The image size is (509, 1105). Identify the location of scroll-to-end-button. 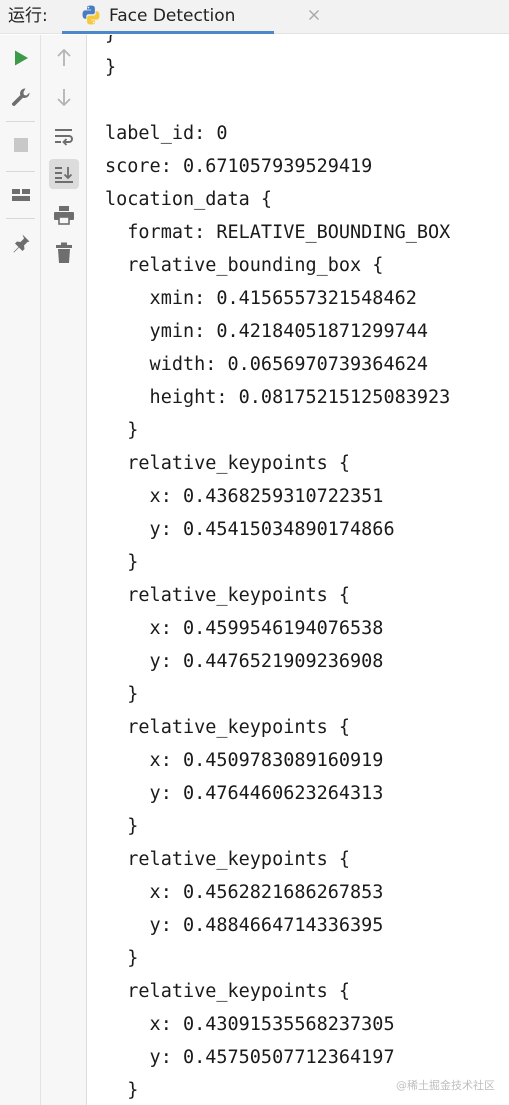
(64, 174).